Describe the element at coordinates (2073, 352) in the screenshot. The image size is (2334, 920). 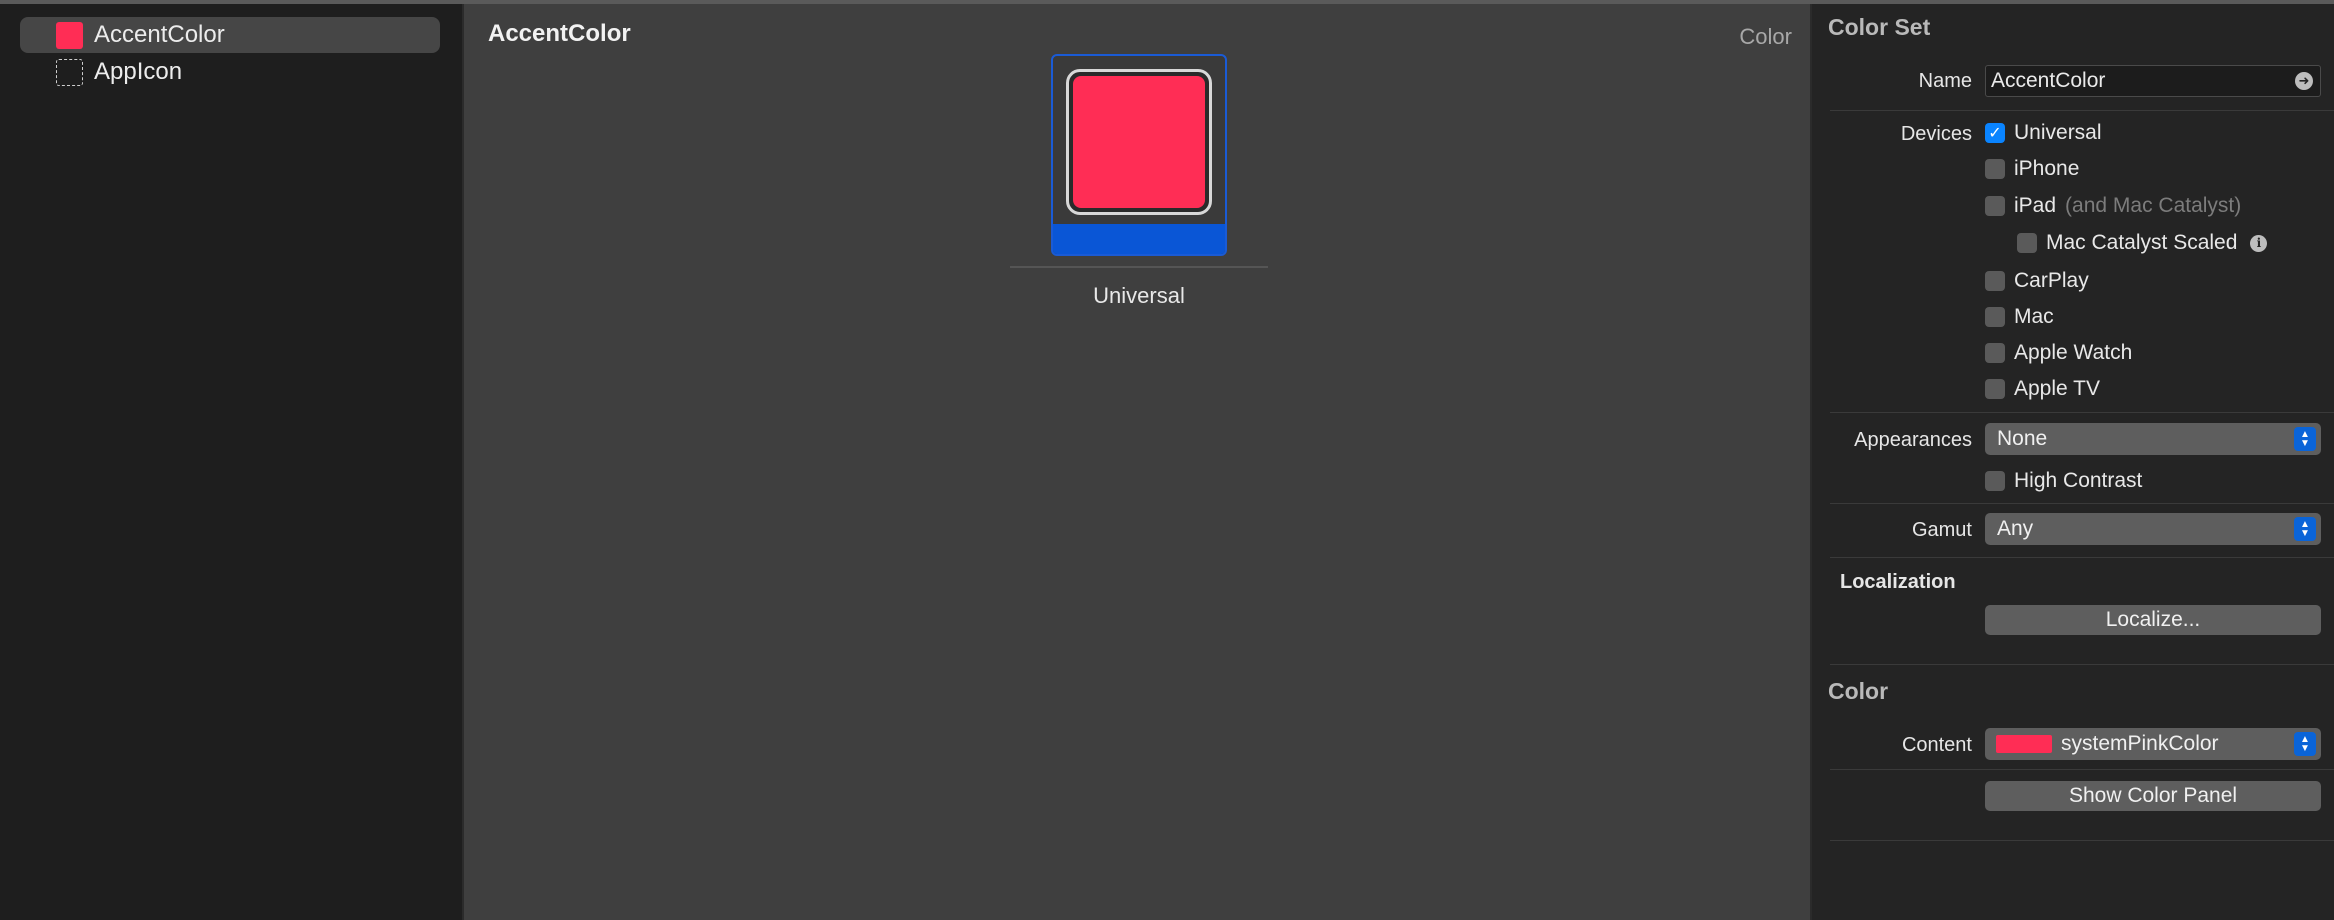
I see `checkbox-label: Apple Watch` at that location.